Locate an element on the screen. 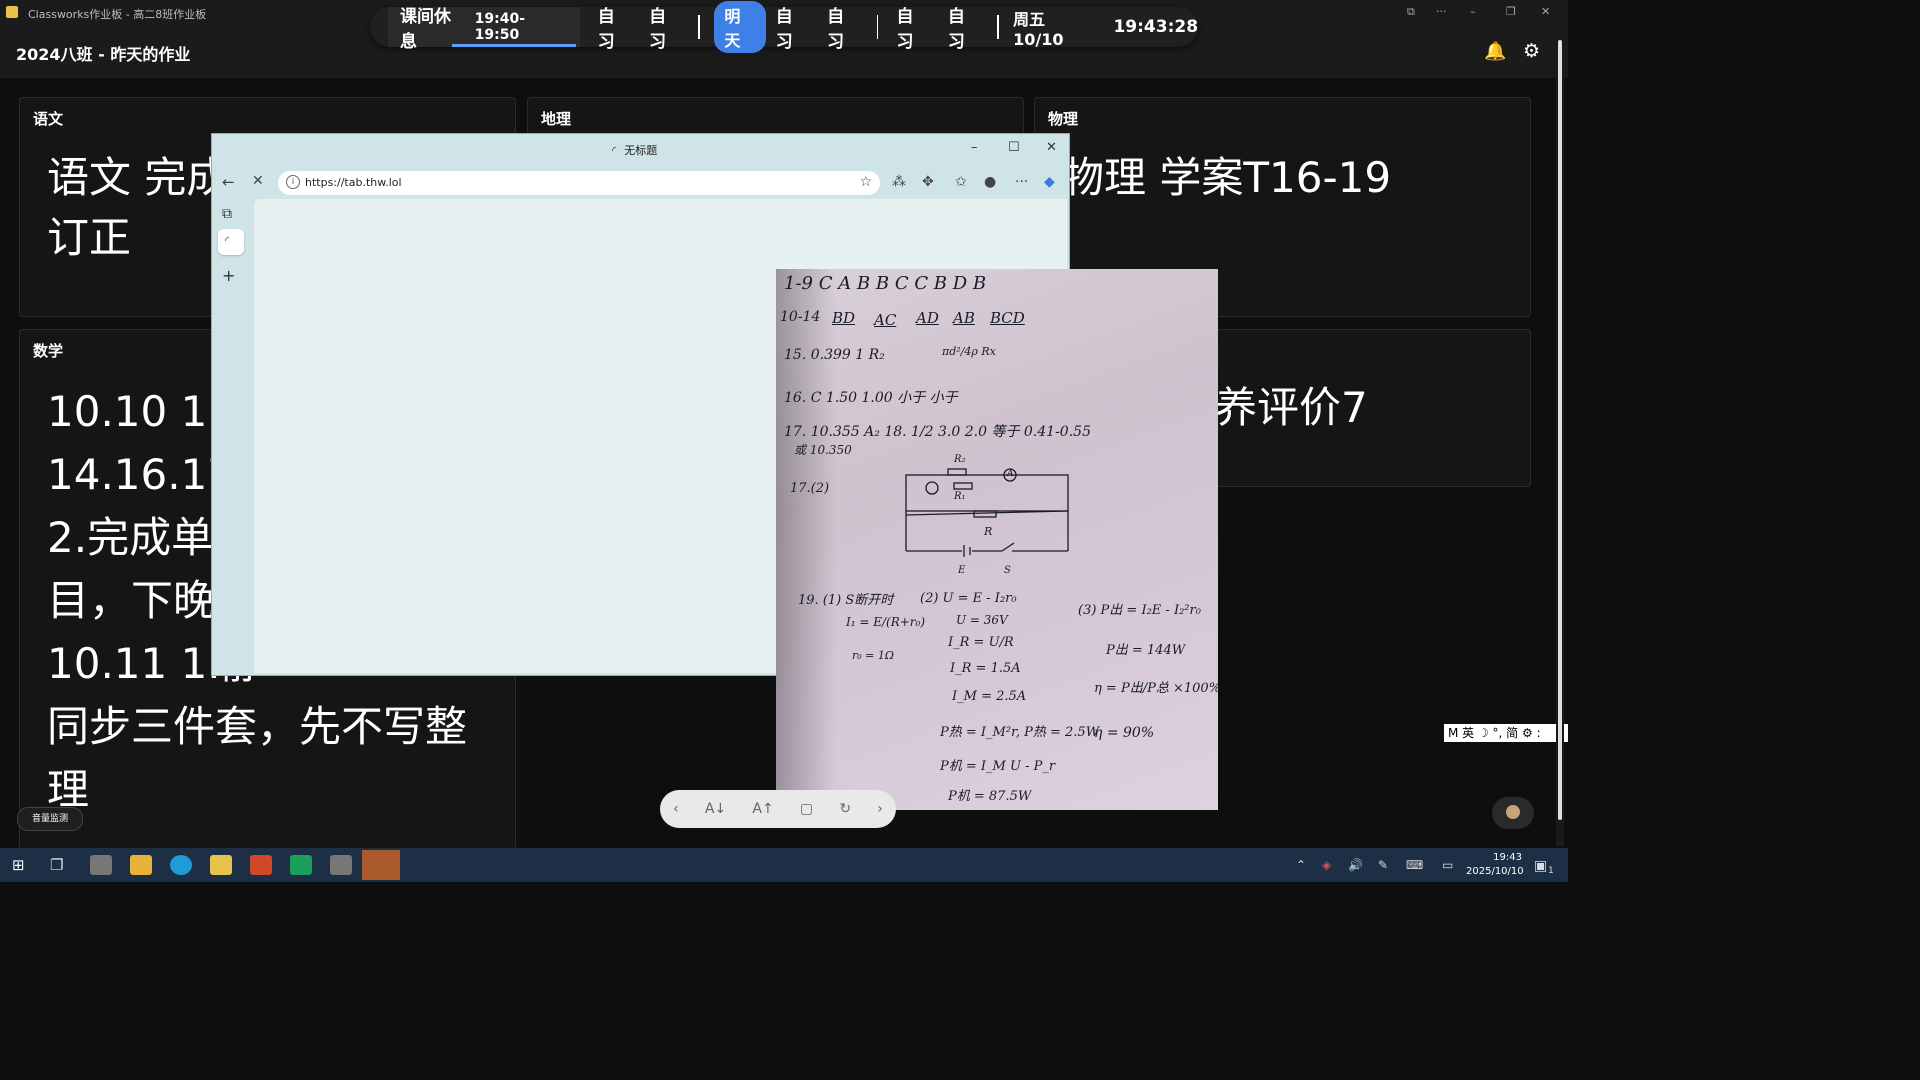  powerpoint-icon is located at coordinates (261, 865).